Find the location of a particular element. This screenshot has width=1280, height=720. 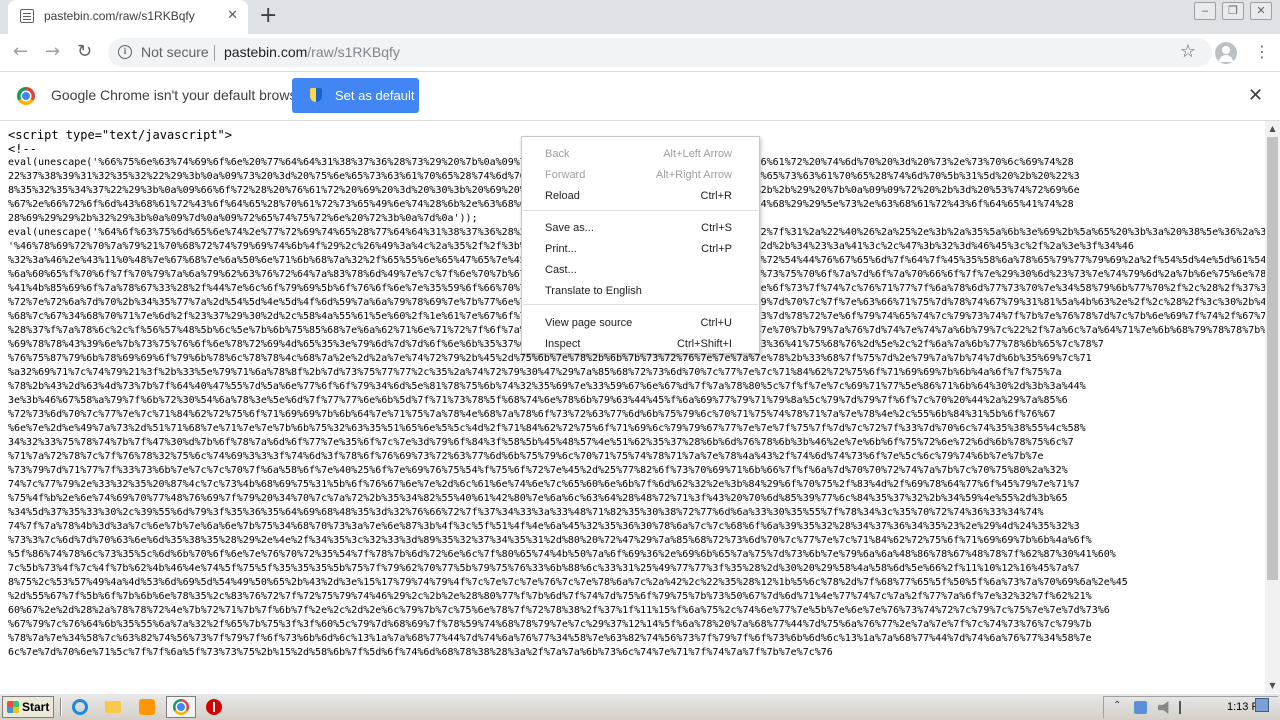

menu-item-shortcut: Ctrl+R is located at coordinates (716, 196).